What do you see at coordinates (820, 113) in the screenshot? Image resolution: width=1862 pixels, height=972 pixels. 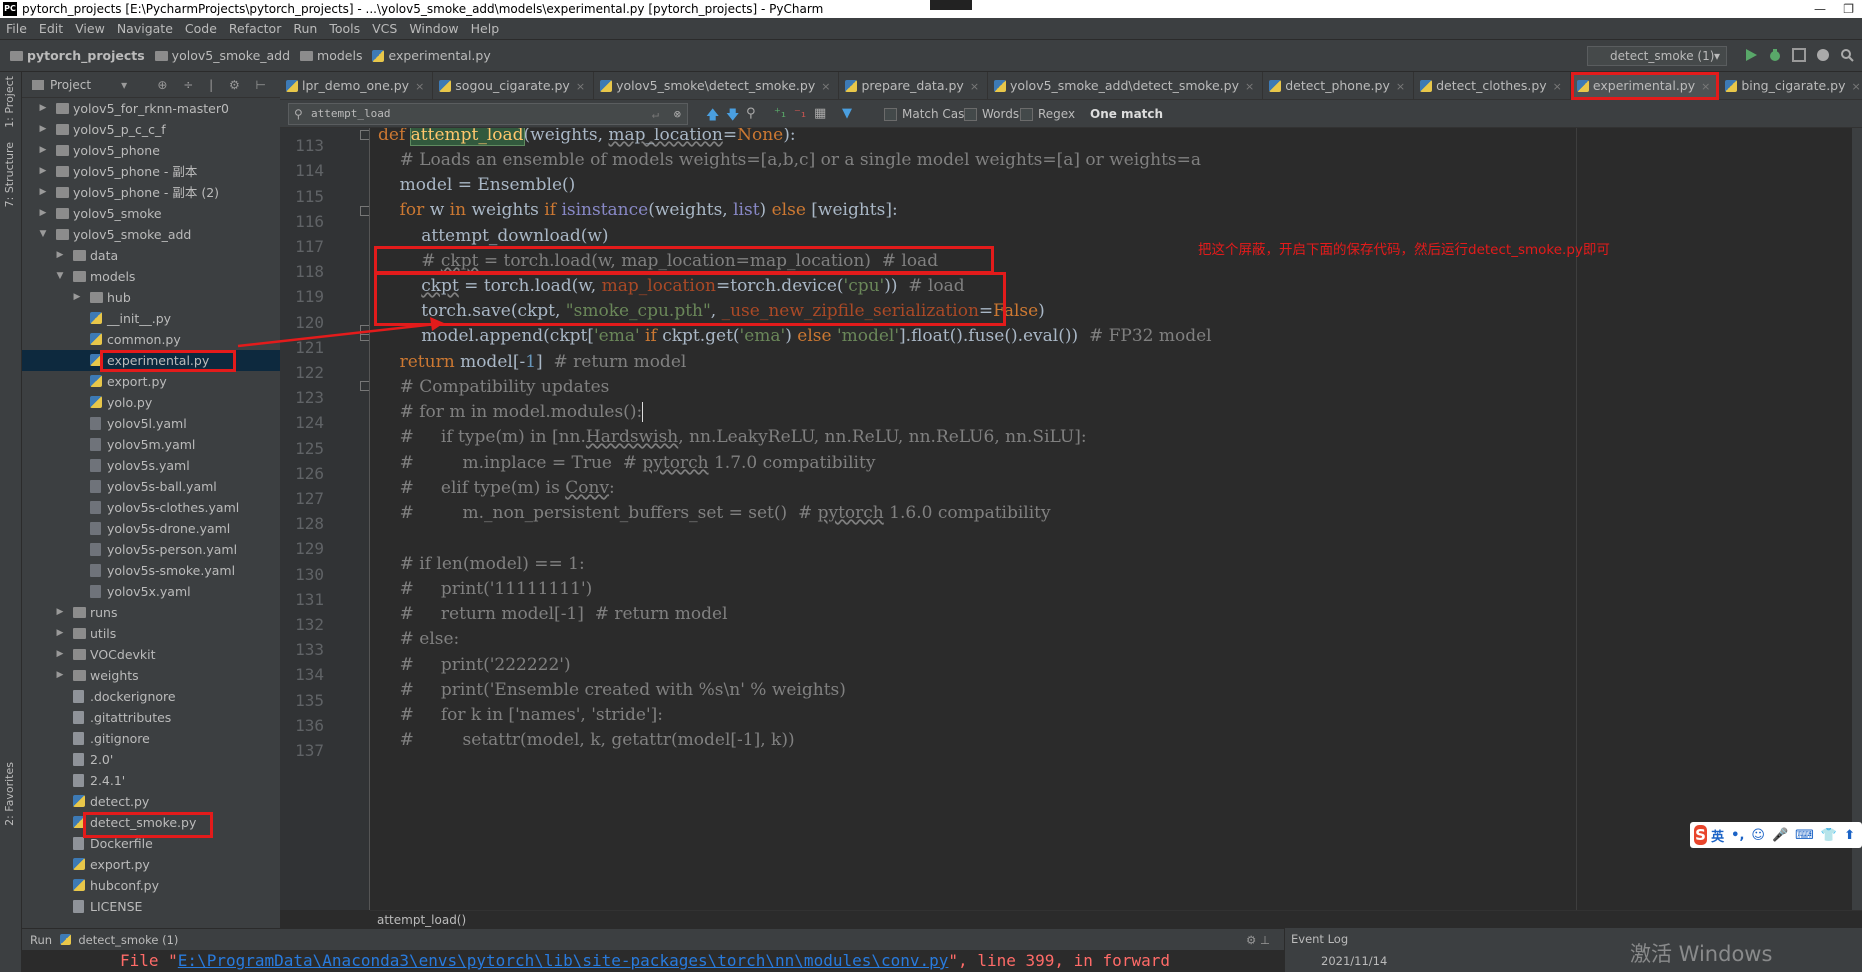 I see `select-all-icon: ▦` at bounding box center [820, 113].